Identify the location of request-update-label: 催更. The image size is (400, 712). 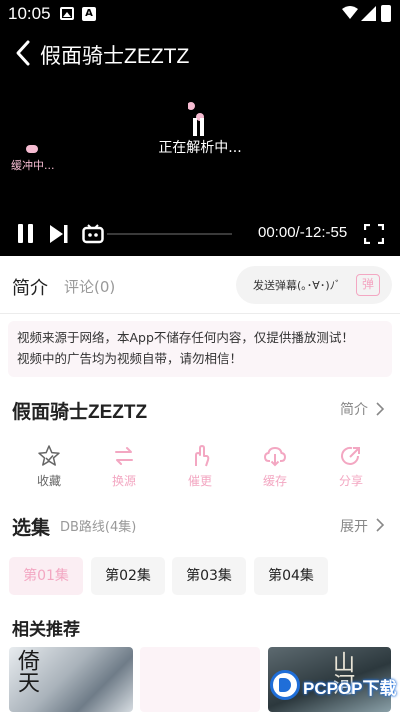
(199, 481).